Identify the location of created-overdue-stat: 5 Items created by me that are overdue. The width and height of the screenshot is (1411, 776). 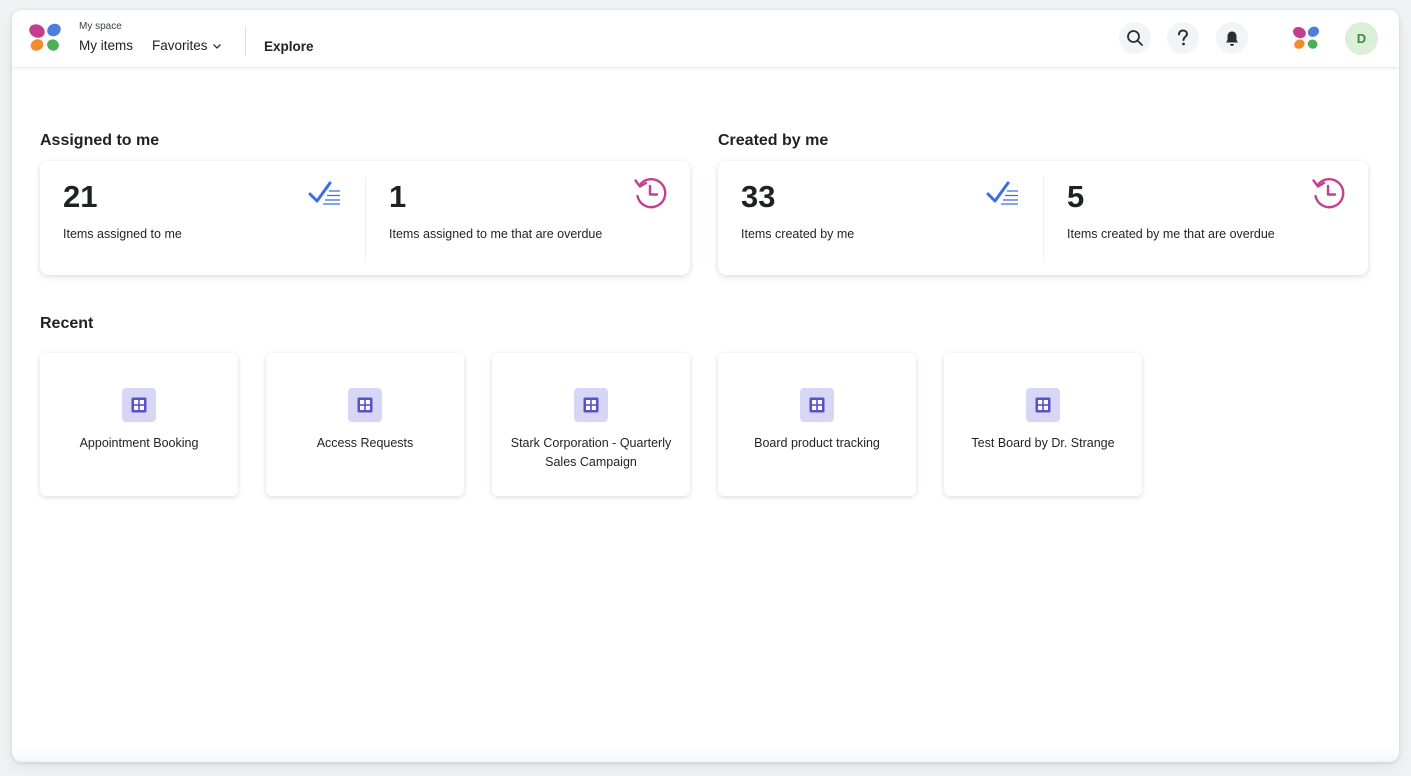
(1206, 218).